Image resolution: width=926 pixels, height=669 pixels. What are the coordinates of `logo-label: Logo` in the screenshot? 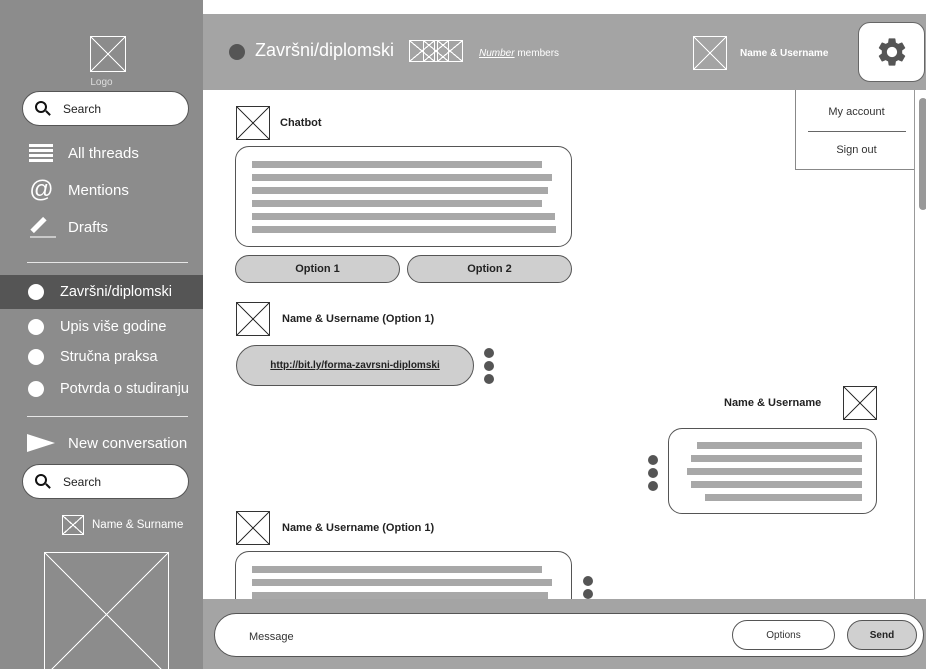 It's located at (101, 82).